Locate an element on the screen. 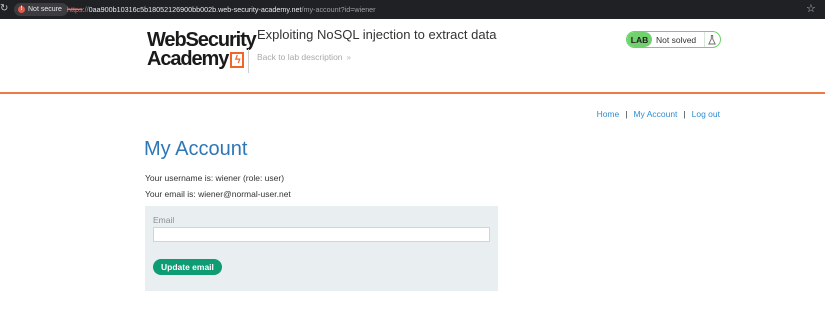 This screenshot has width=825, height=313. security-indicator: ! Not secure is located at coordinates (41, 9).